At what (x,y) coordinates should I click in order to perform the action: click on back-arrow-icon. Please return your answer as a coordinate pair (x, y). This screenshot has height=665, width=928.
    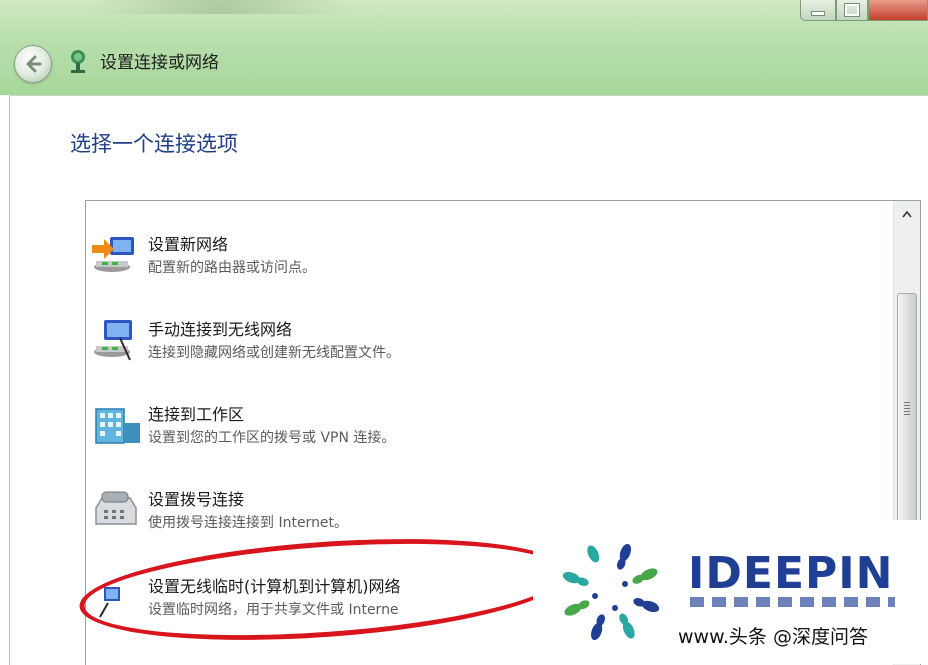
    Looking at the image, I should click on (34, 64).